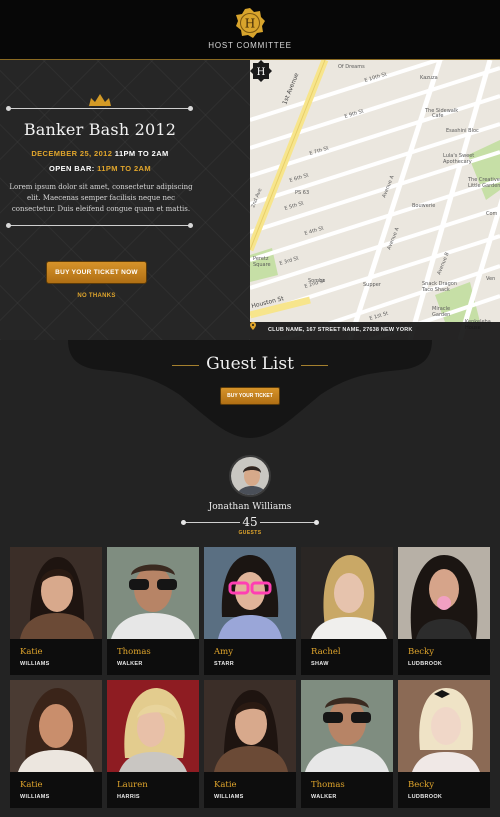 The width and height of the screenshot is (500, 817). What do you see at coordinates (316, 281) in the screenshot?
I see `svg-text: Sombe` at bounding box center [316, 281].